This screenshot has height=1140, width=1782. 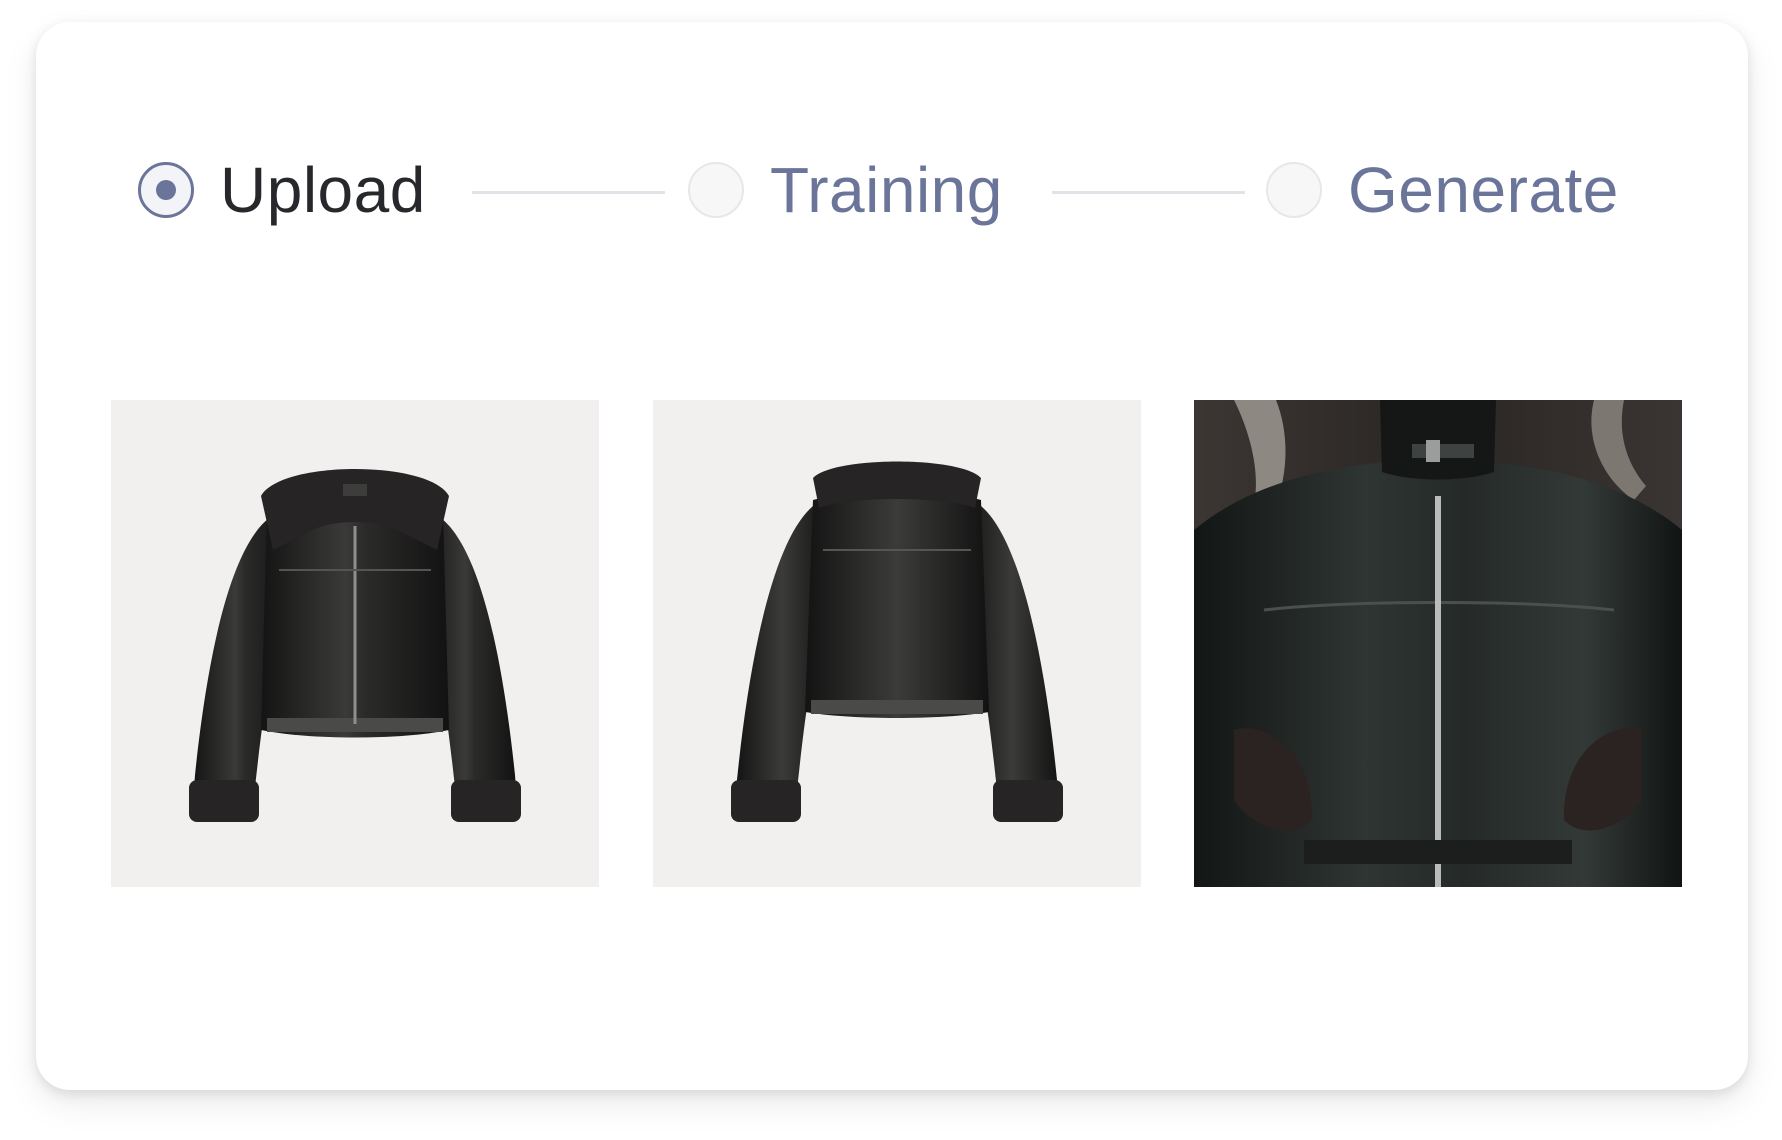 I want to click on step-training: Training, so click(x=845, y=190).